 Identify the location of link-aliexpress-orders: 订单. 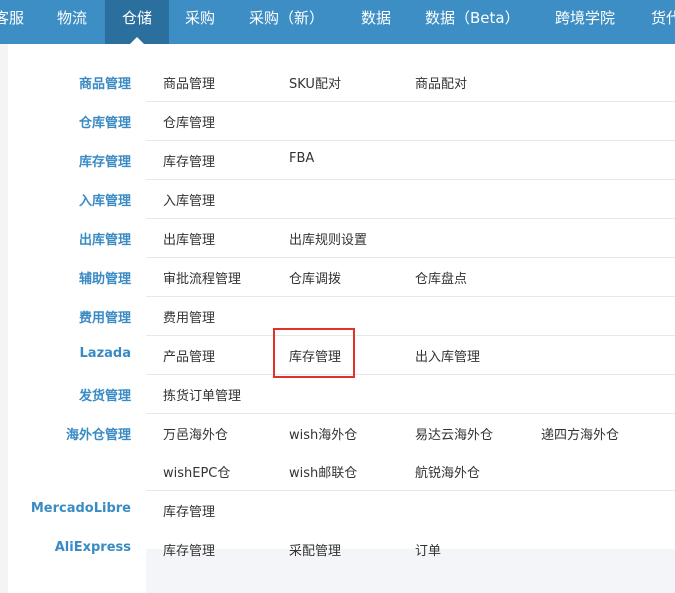
(428, 549).